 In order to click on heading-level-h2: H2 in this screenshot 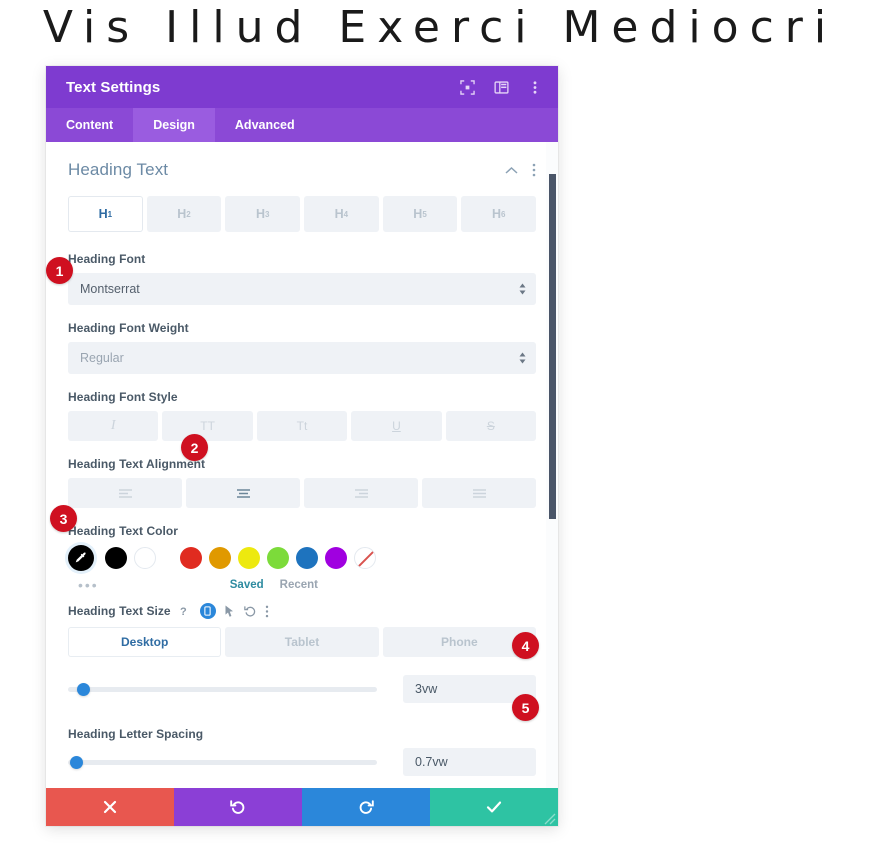, I will do `click(184, 214)`.